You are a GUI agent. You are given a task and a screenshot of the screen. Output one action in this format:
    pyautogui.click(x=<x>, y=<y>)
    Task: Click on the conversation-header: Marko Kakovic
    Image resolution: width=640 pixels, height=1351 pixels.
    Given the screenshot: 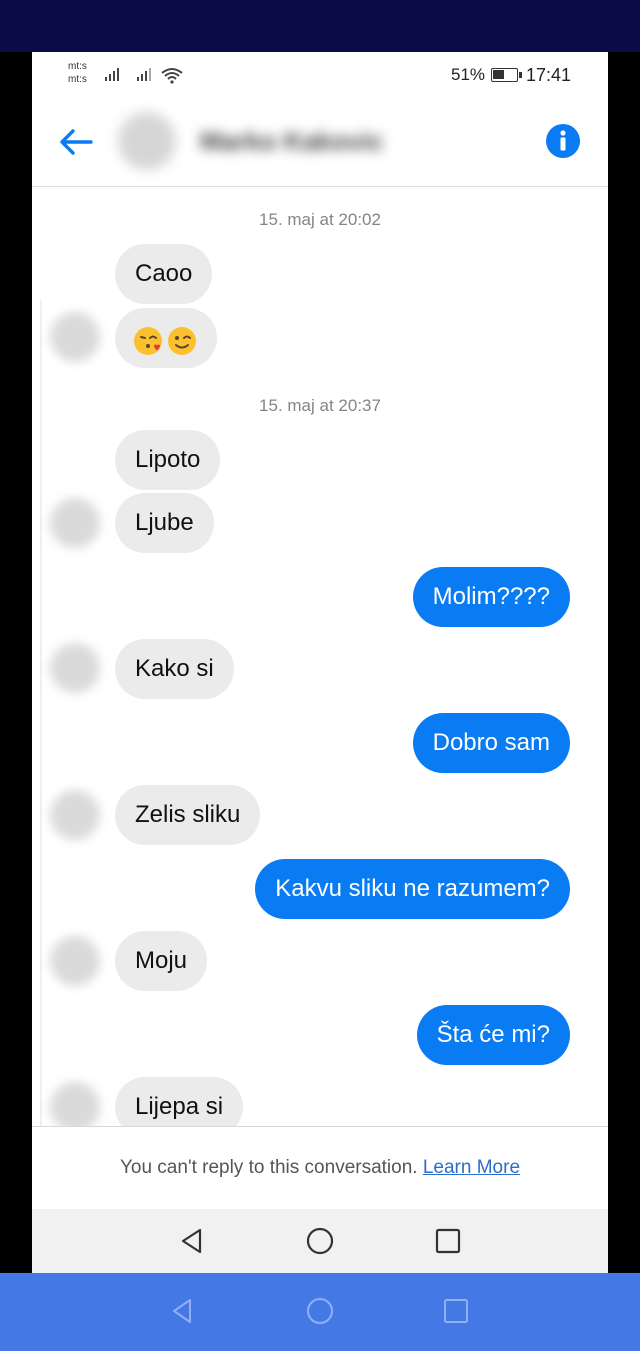 What is the action you would take?
    pyautogui.click(x=320, y=142)
    